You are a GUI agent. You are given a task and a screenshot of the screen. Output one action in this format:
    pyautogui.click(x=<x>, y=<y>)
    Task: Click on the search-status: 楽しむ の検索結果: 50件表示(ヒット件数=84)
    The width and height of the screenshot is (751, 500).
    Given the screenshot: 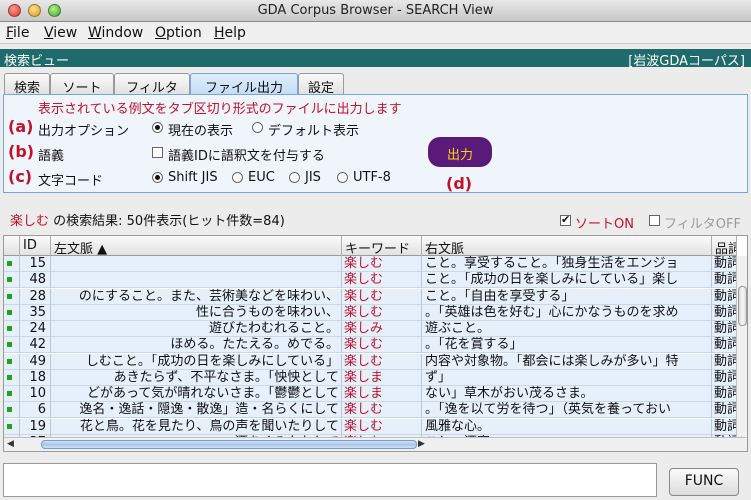 What is the action you would take?
    pyautogui.click(x=147, y=219)
    